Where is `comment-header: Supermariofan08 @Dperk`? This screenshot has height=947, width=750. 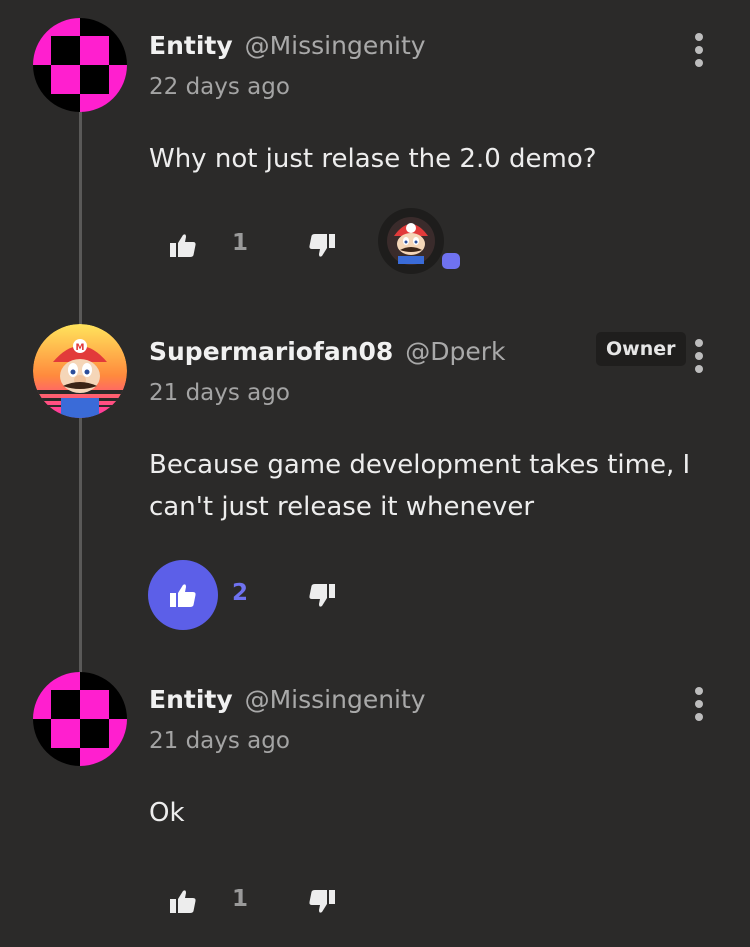 comment-header: Supermariofan08 @Dperk is located at coordinates (327, 352).